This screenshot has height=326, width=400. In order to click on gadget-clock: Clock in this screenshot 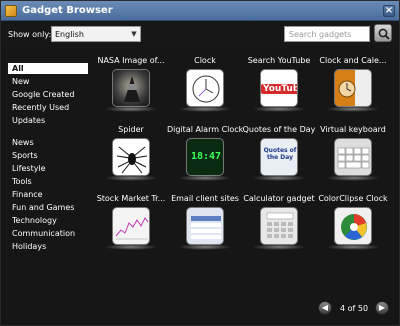, I will do `click(205, 84)`.